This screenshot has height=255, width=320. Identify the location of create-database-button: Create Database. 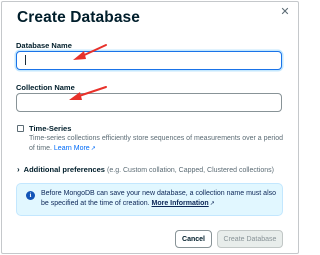
(250, 239).